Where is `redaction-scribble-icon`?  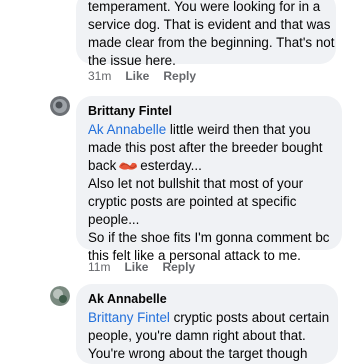 redaction-scribble-icon is located at coordinates (128, 166).